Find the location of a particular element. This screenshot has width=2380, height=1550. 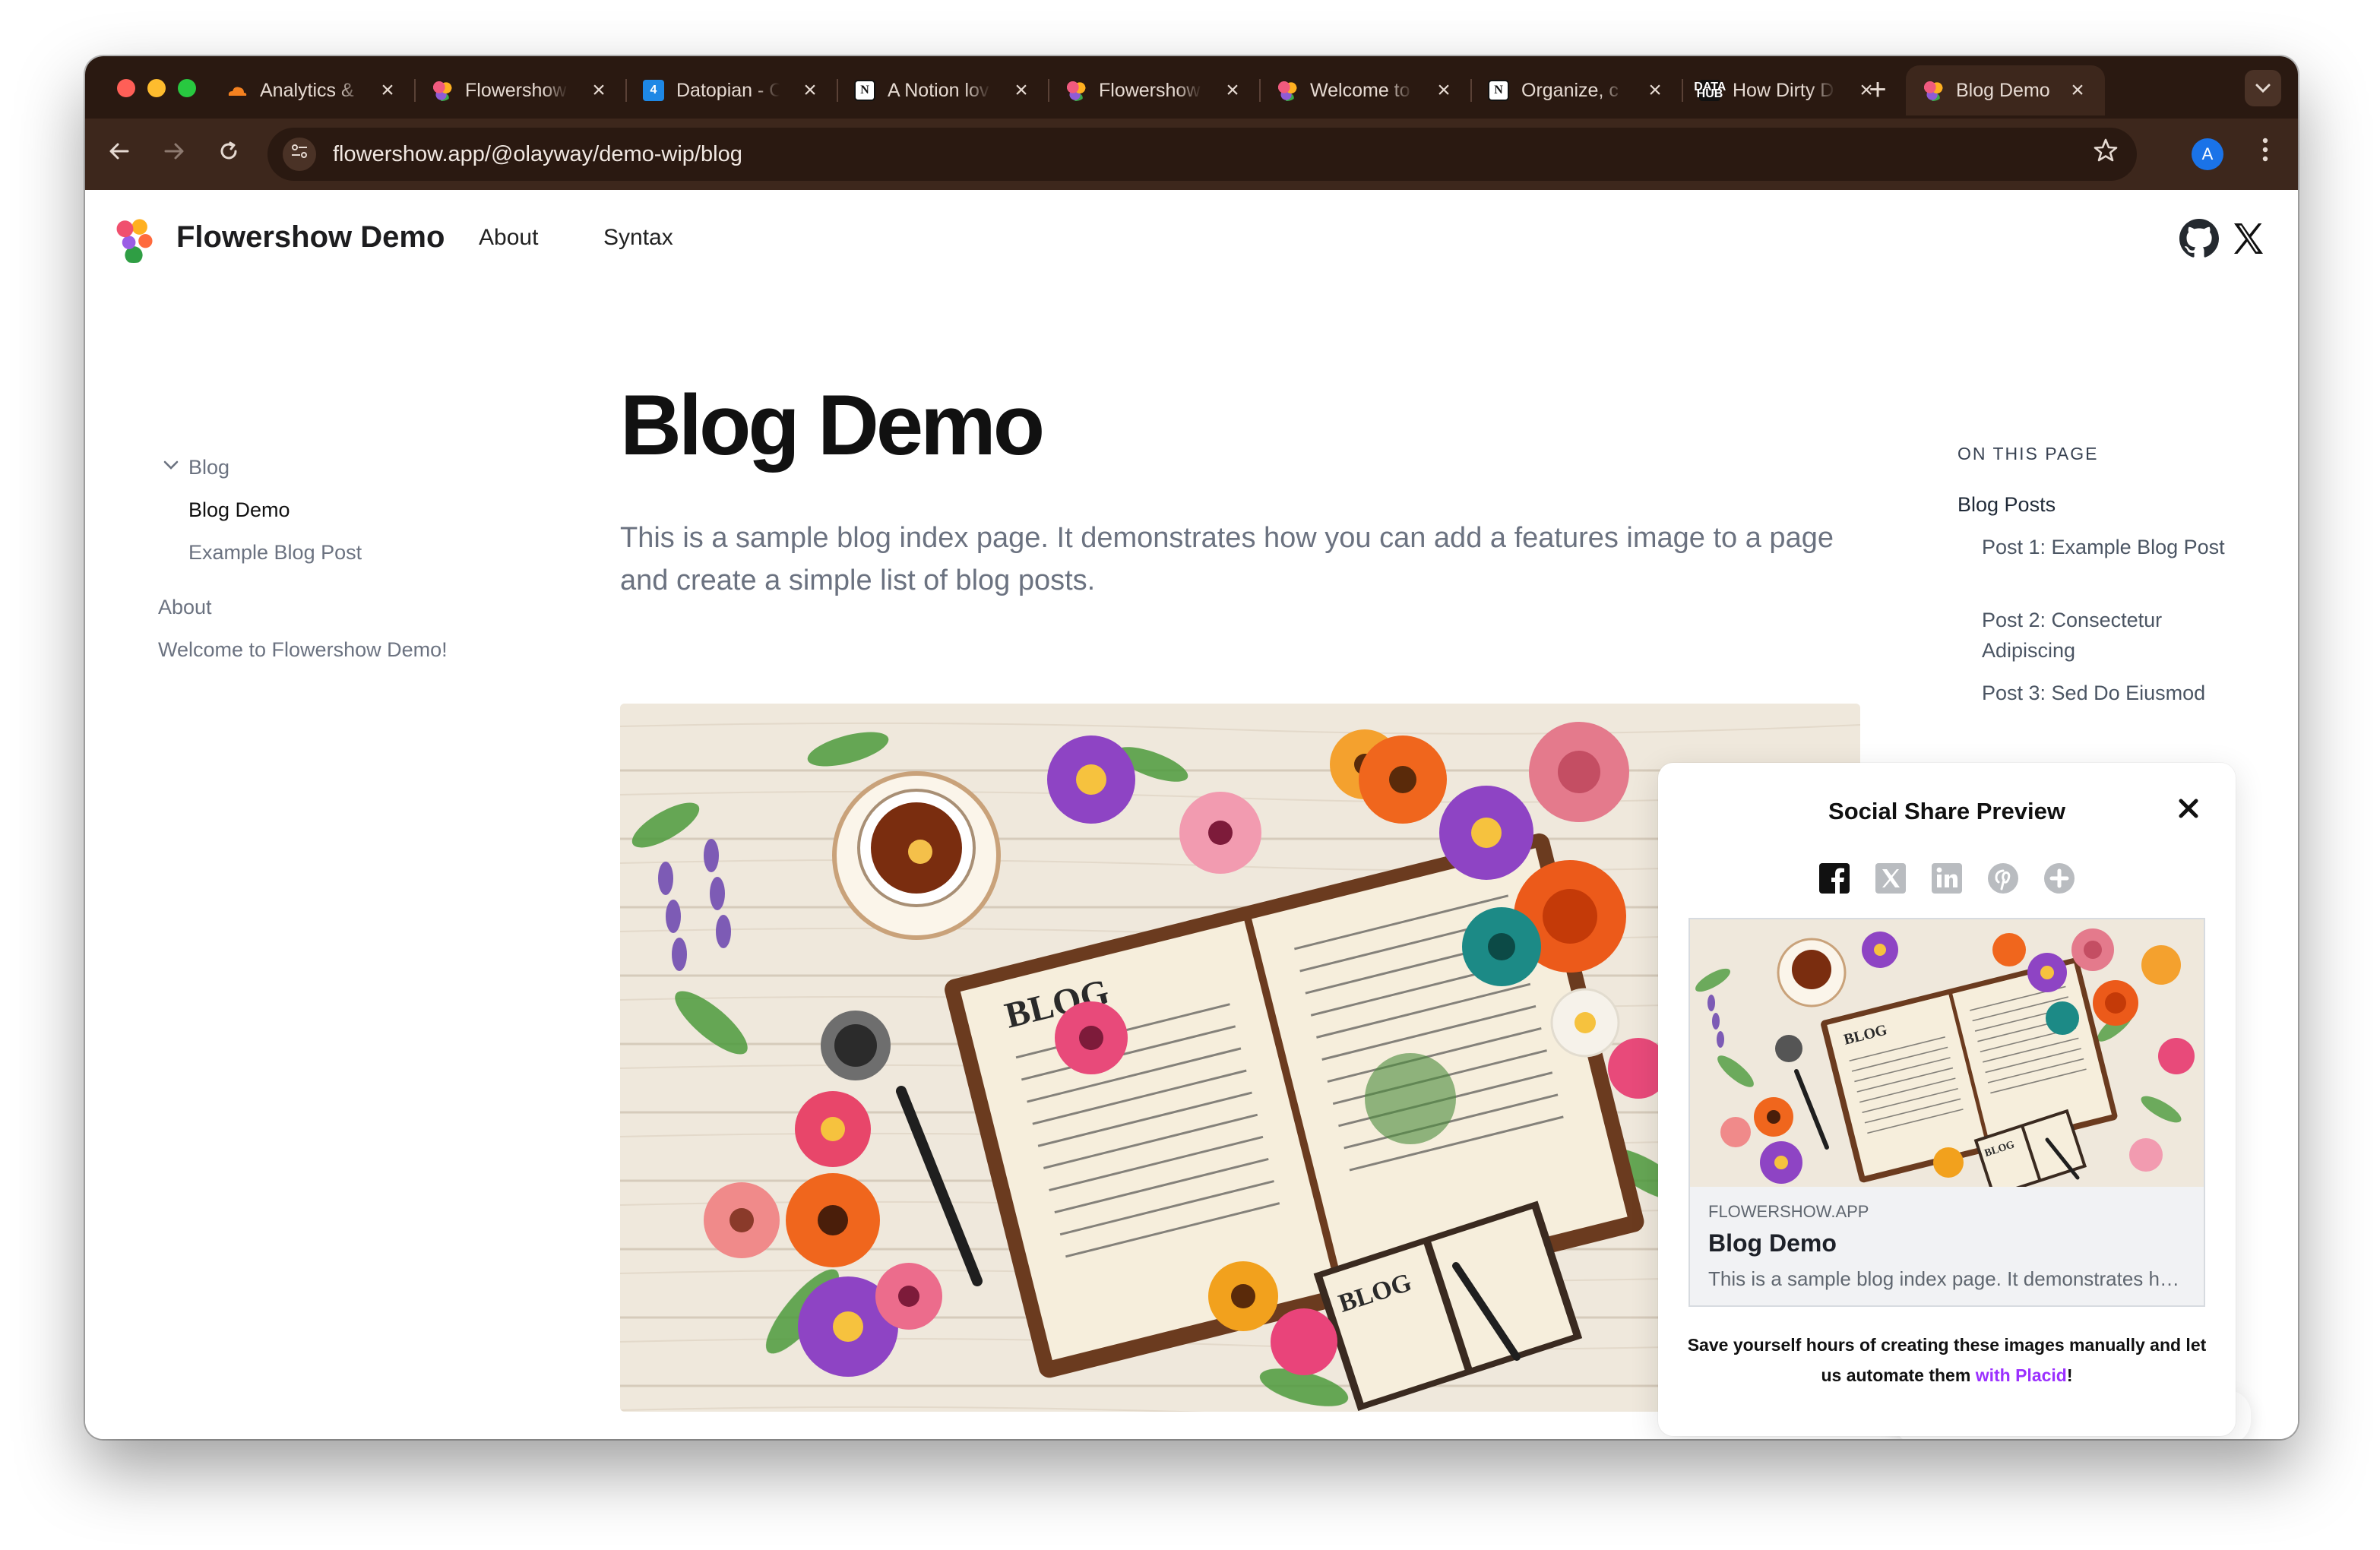

share-footer-end: ! is located at coordinates (2069, 1375).